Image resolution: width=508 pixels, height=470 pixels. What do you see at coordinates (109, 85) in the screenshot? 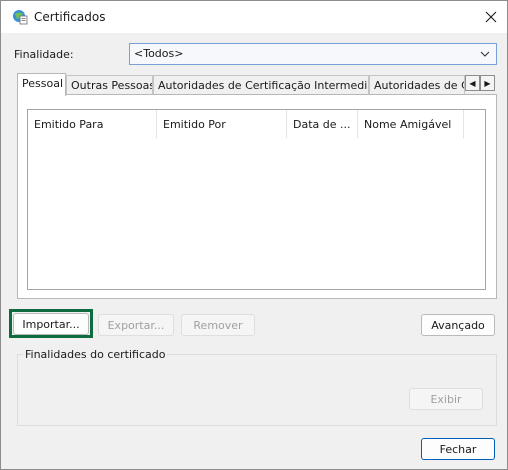
I see `tab-outras-pessoas: Outras Pessoas` at bounding box center [109, 85].